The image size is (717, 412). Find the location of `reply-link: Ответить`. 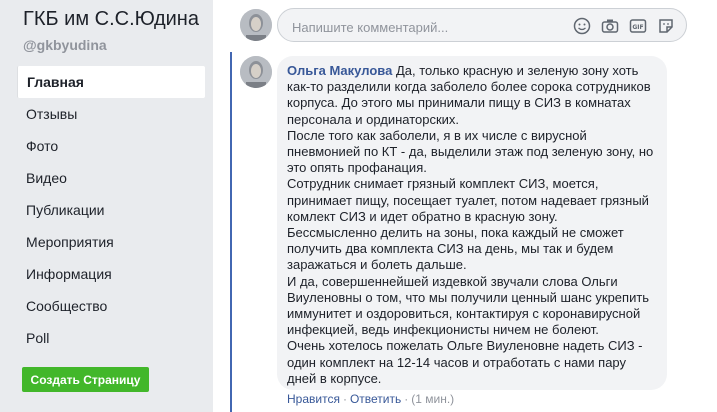

reply-link: Ответить is located at coordinates (375, 399).